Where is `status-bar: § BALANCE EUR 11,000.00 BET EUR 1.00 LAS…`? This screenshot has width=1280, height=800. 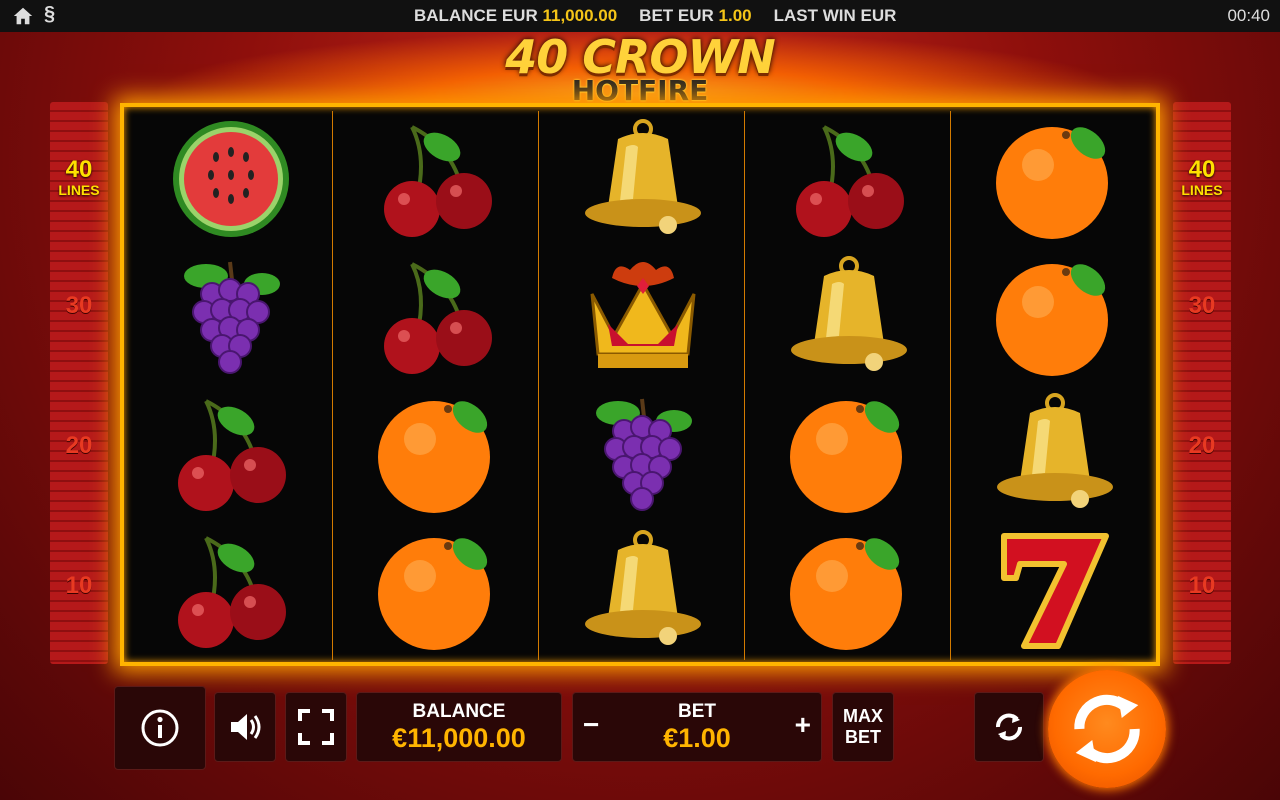 status-bar: § BALANCE EUR 11,000.00 BET EUR 1.00 LAS… is located at coordinates (640, 16).